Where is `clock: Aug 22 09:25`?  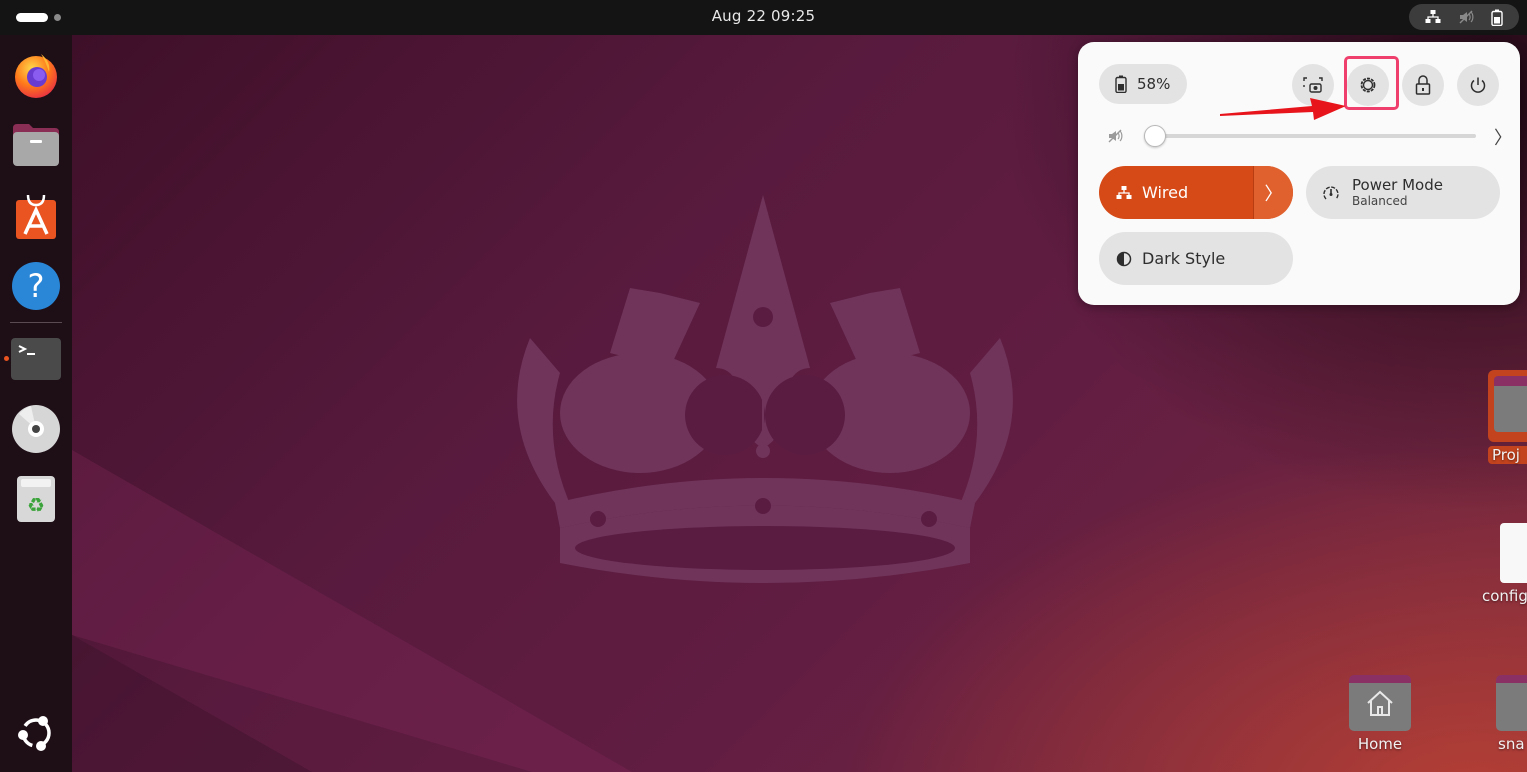
clock: Aug 22 09:25 is located at coordinates (763, 16).